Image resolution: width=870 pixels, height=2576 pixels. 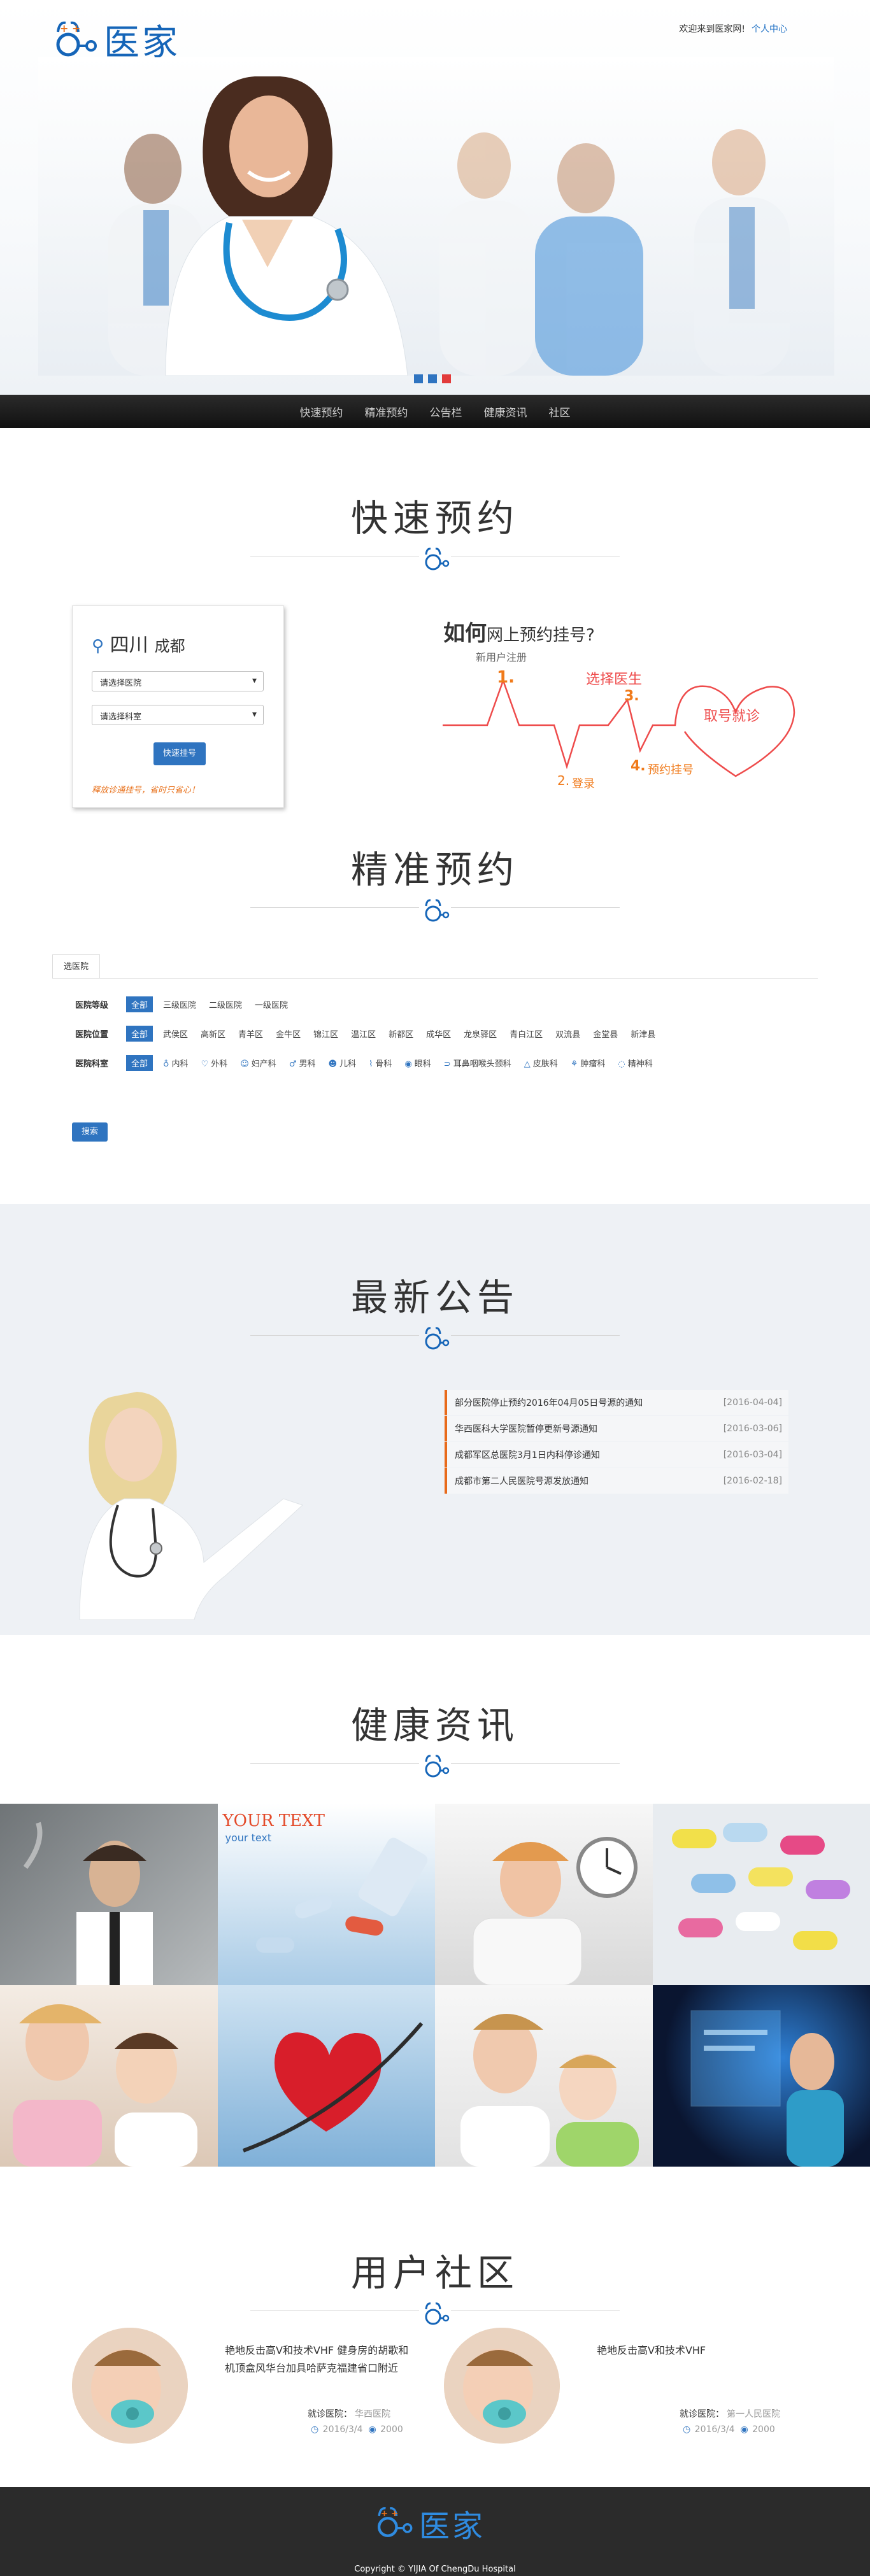 I want to click on post-text: 艳地反击高V和技术VHF 健身房的胡歌和机顶盒风华台加具哈萨克福建省口附近, so click(x=317, y=2359).